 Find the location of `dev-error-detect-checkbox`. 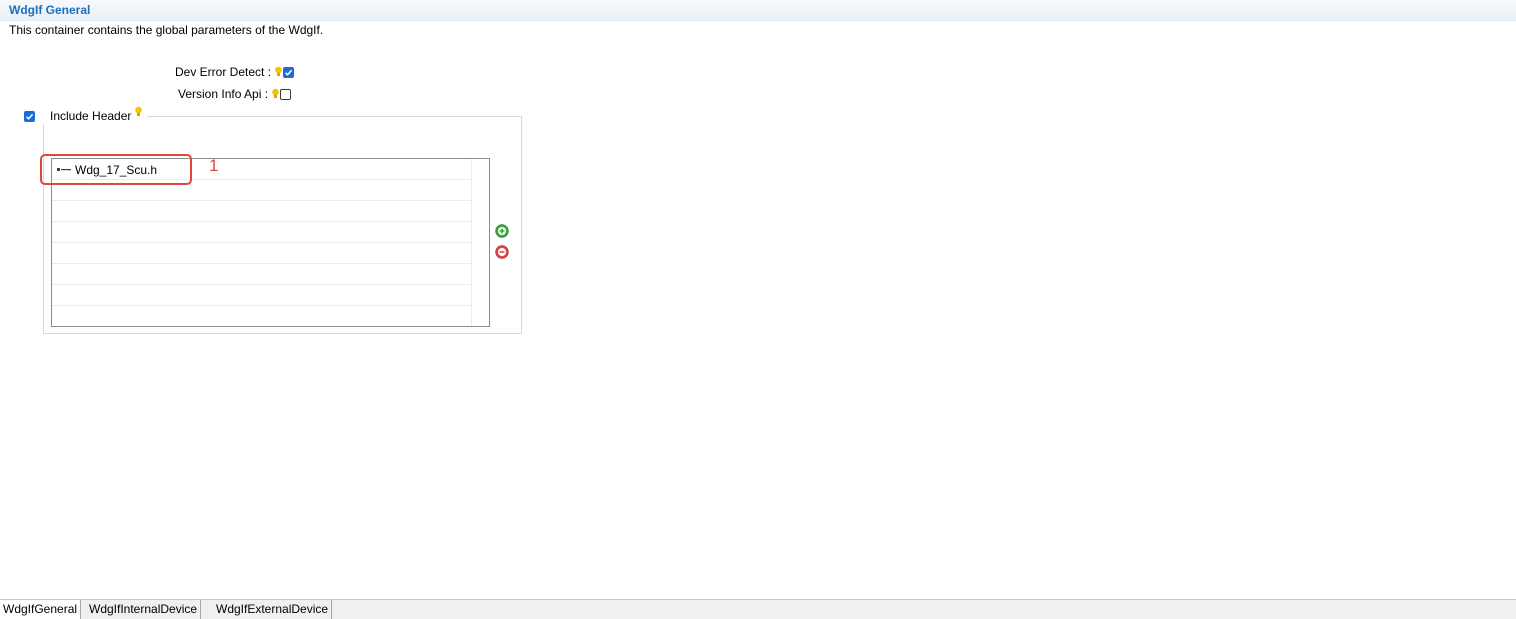

dev-error-detect-checkbox is located at coordinates (289, 72).